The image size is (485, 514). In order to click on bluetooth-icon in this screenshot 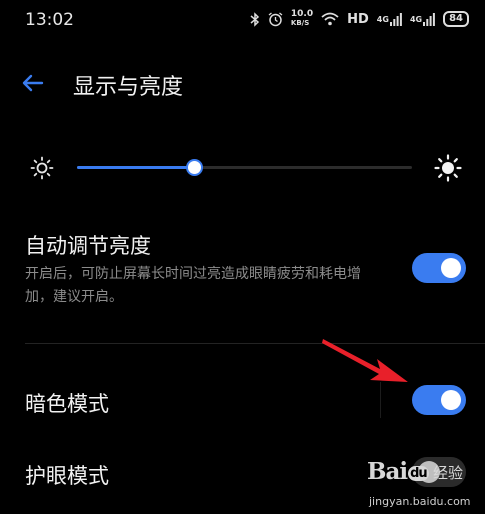, I will do `click(255, 19)`.